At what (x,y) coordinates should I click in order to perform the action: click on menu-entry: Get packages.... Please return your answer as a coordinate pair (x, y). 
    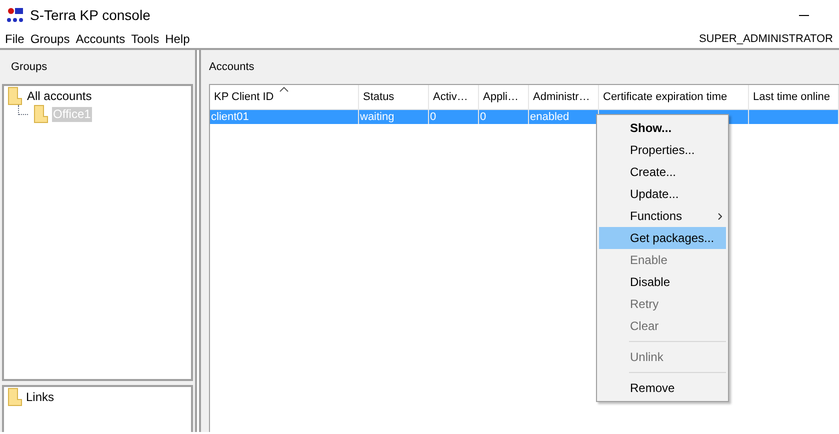
    Looking at the image, I should click on (662, 238).